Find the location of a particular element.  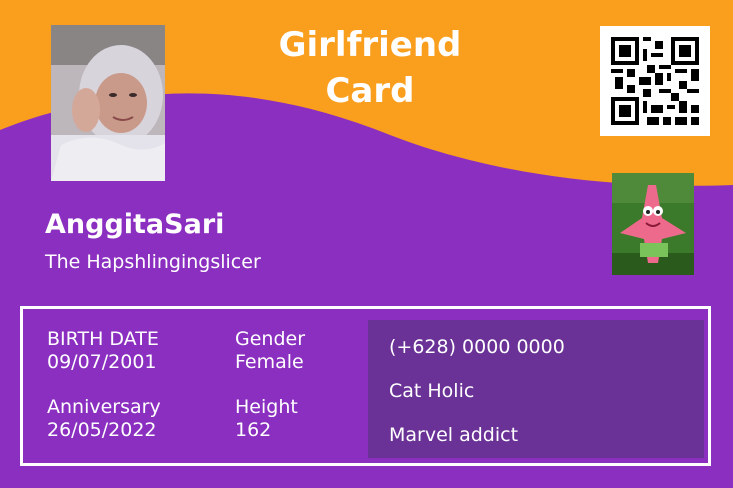

person-nickname: The Hapshlingingslicer is located at coordinates (153, 262).